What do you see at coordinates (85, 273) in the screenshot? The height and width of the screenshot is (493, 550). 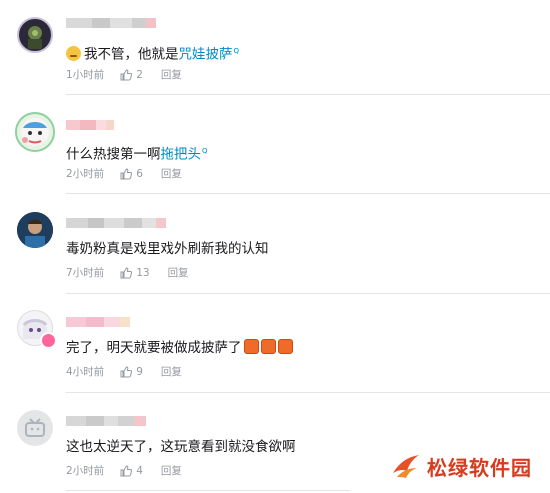 I see `comment-time: 7小时前` at bounding box center [85, 273].